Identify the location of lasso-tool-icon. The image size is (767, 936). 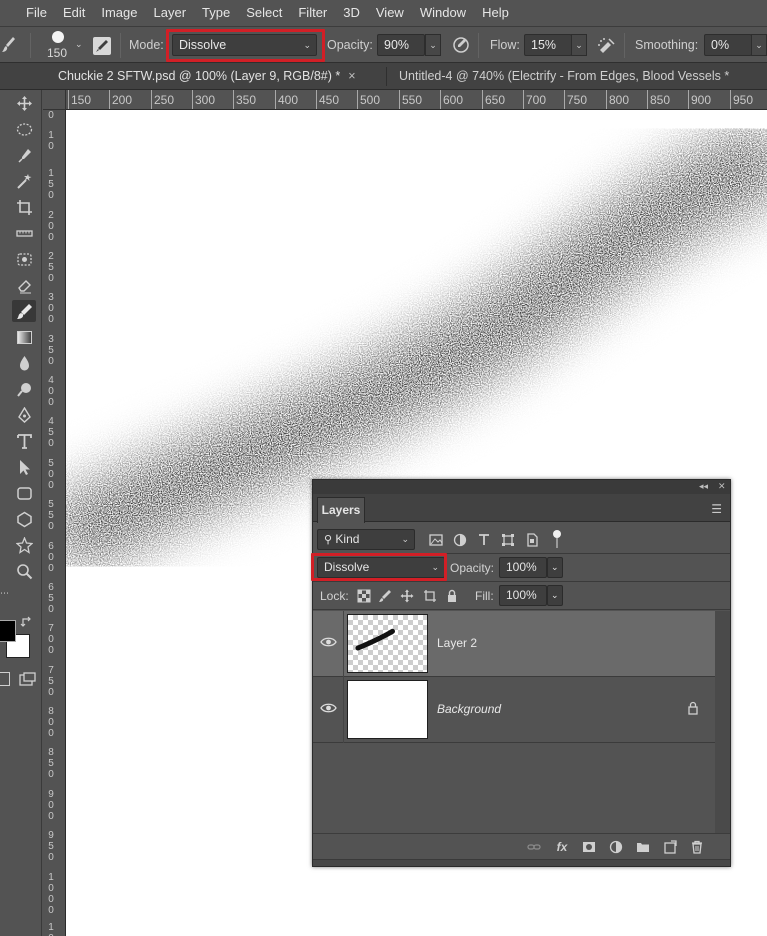
(24, 155).